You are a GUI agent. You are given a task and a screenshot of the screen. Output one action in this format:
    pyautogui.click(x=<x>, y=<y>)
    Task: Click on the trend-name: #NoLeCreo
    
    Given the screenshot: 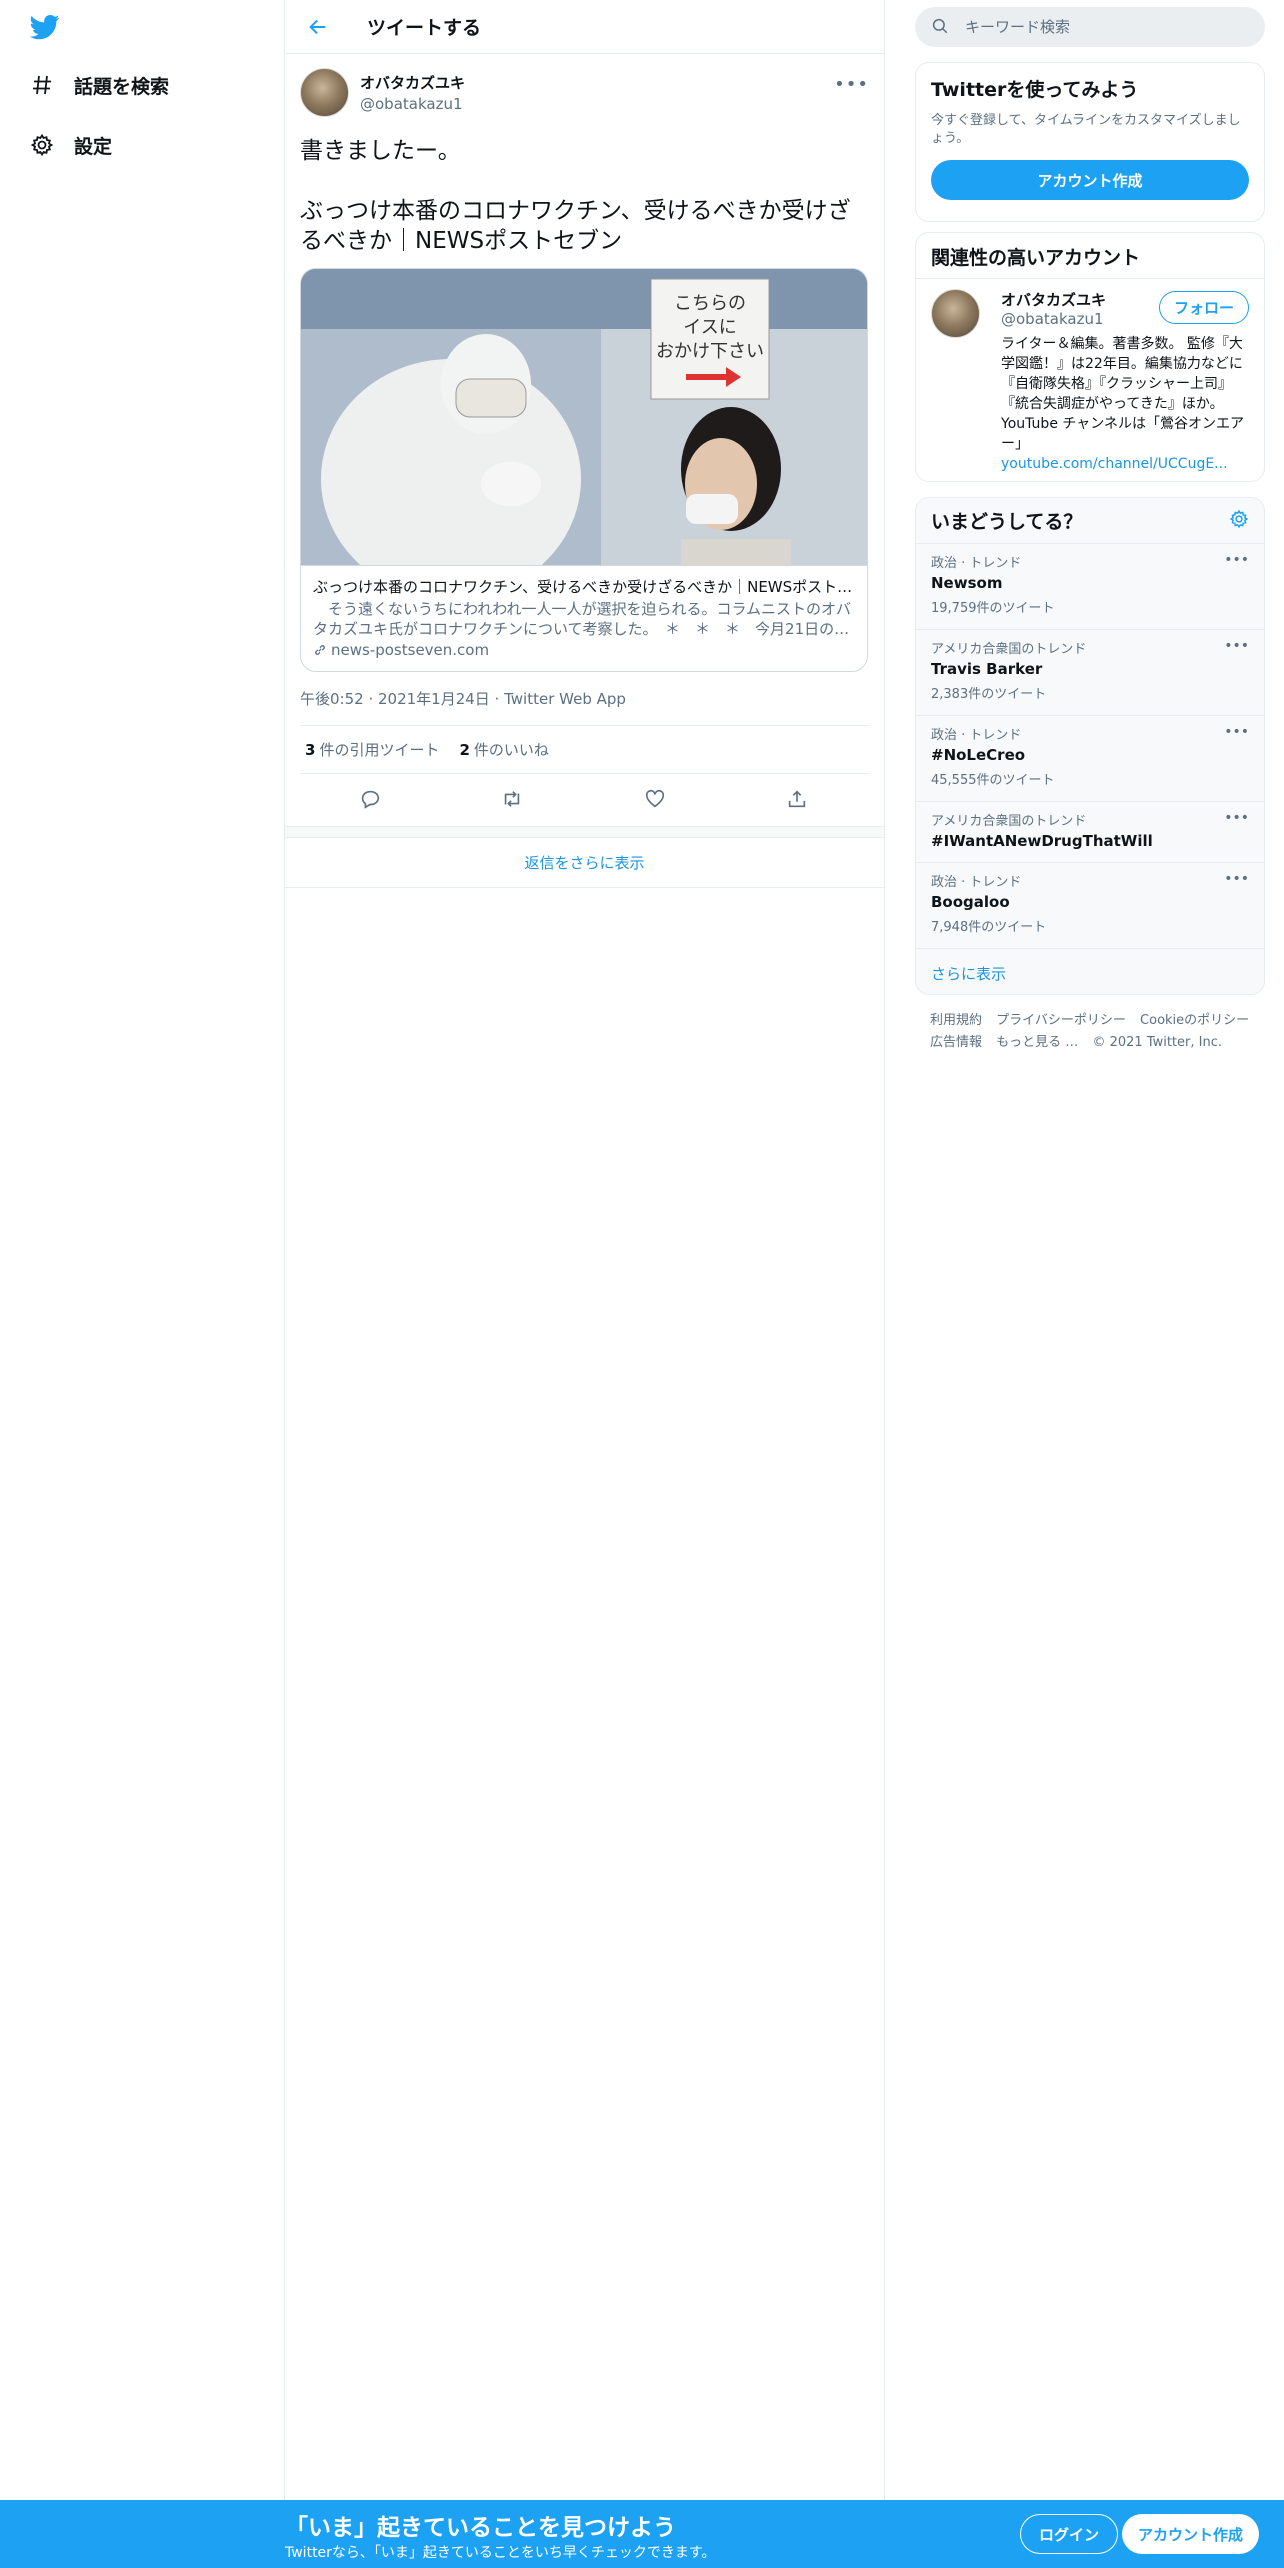 What is the action you would take?
    pyautogui.click(x=978, y=755)
    